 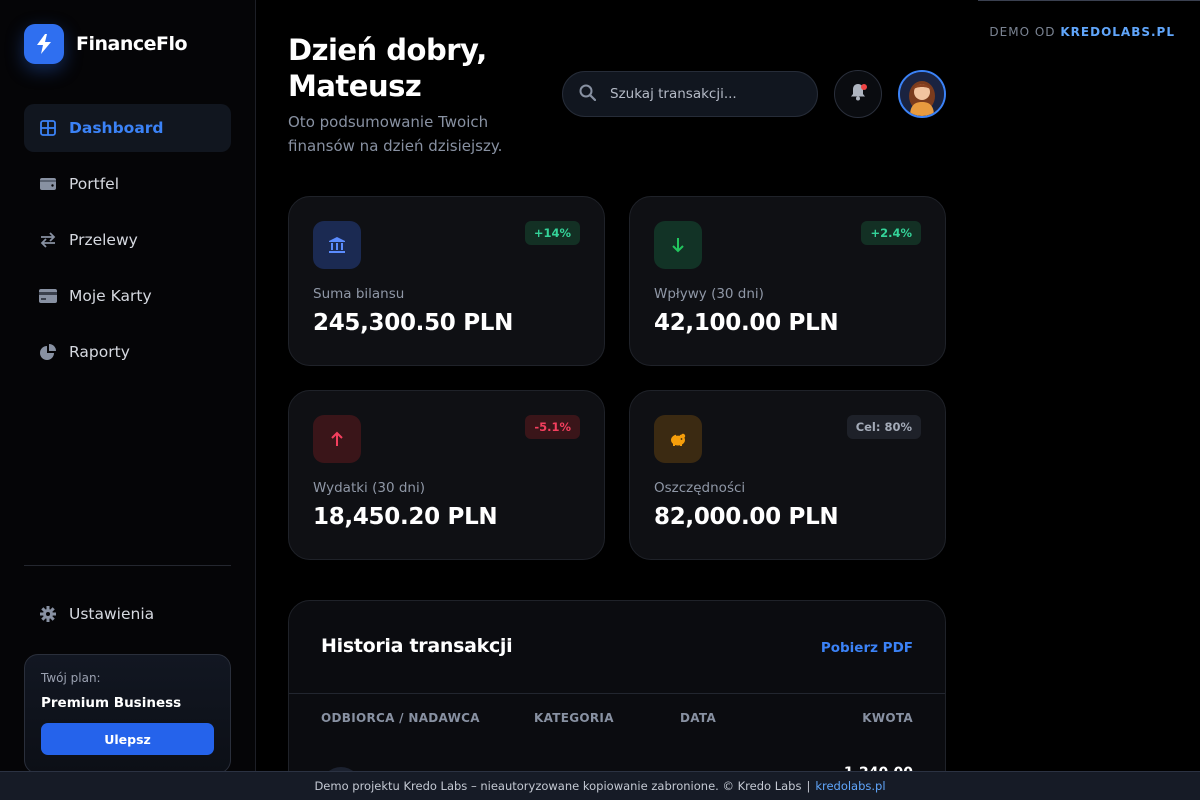 What do you see at coordinates (48, 614) in the screenshot?
I see `gear-icon` at bounding box center [48, 614].